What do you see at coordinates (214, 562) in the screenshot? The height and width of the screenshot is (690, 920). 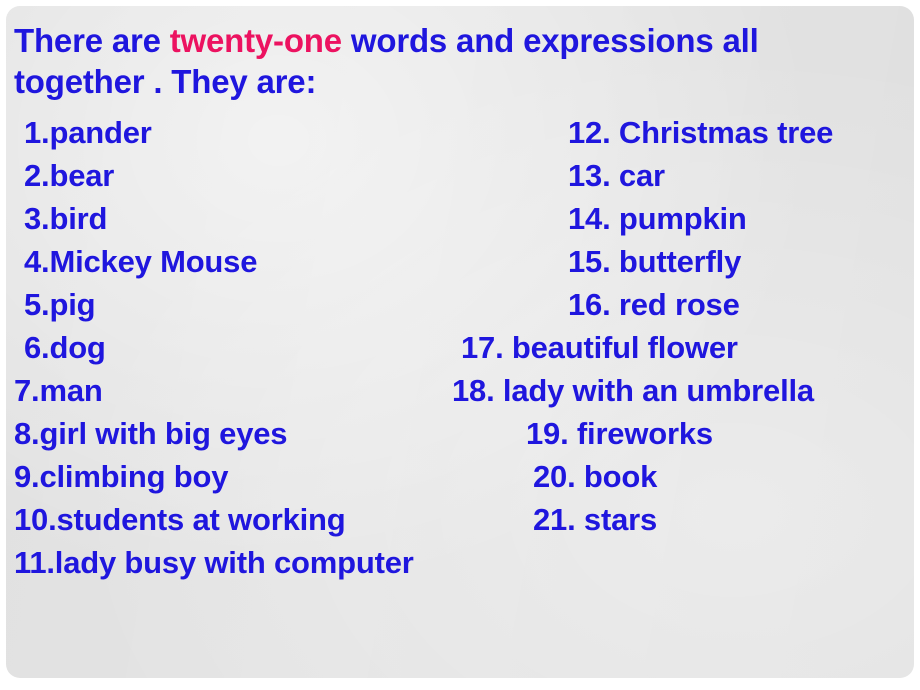 I see `list-item-left-11: 11.lady busy with computer` at bounding box center [214, 562].